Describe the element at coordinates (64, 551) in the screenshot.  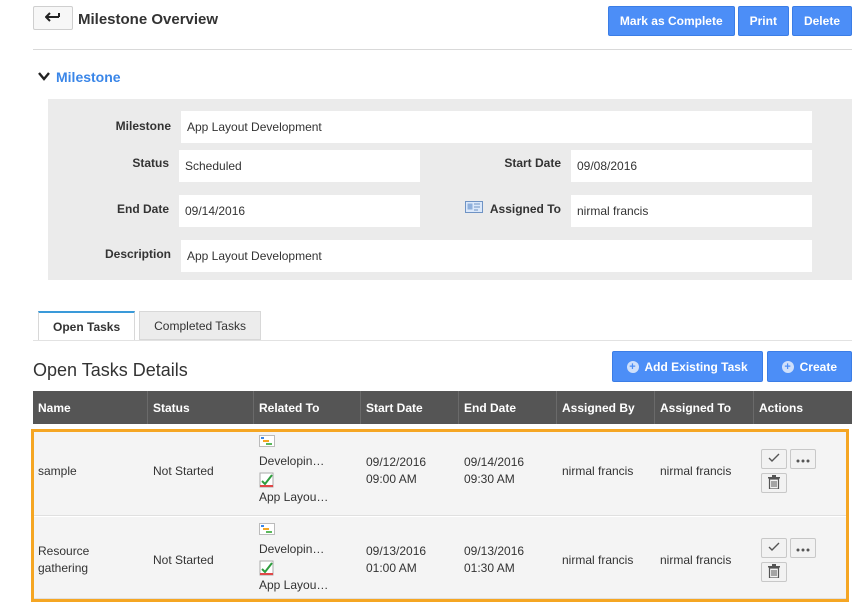
I see `task-name-line: Resource` at that location.